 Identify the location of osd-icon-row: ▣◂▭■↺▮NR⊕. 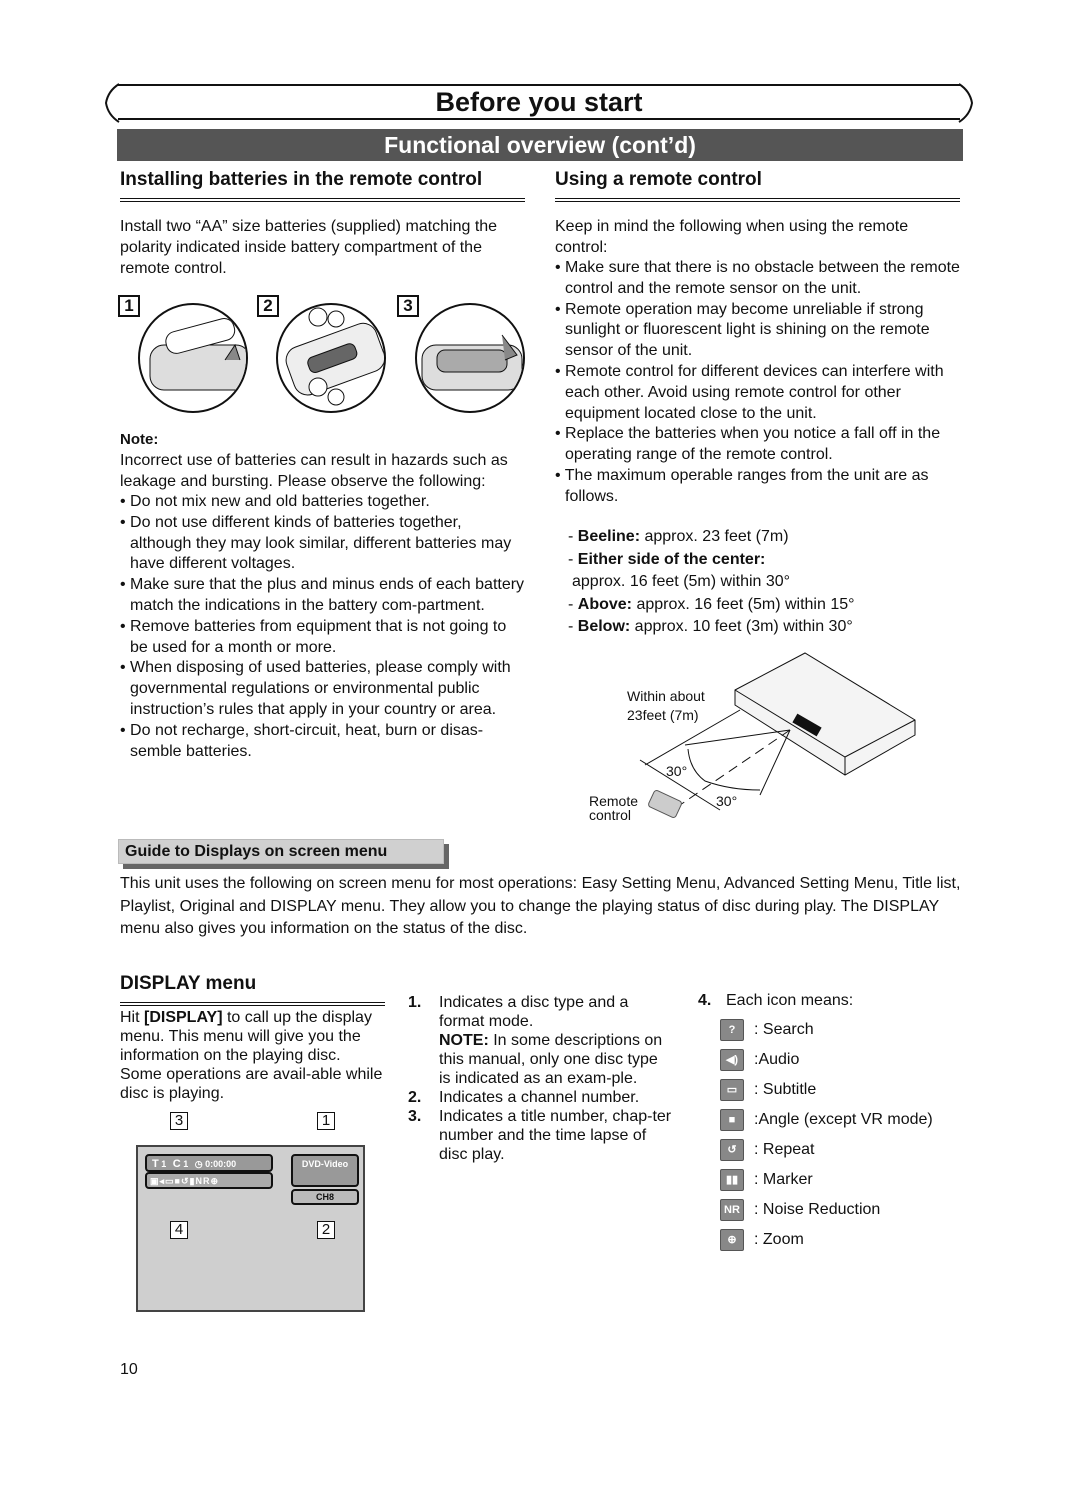
(209, 1180).